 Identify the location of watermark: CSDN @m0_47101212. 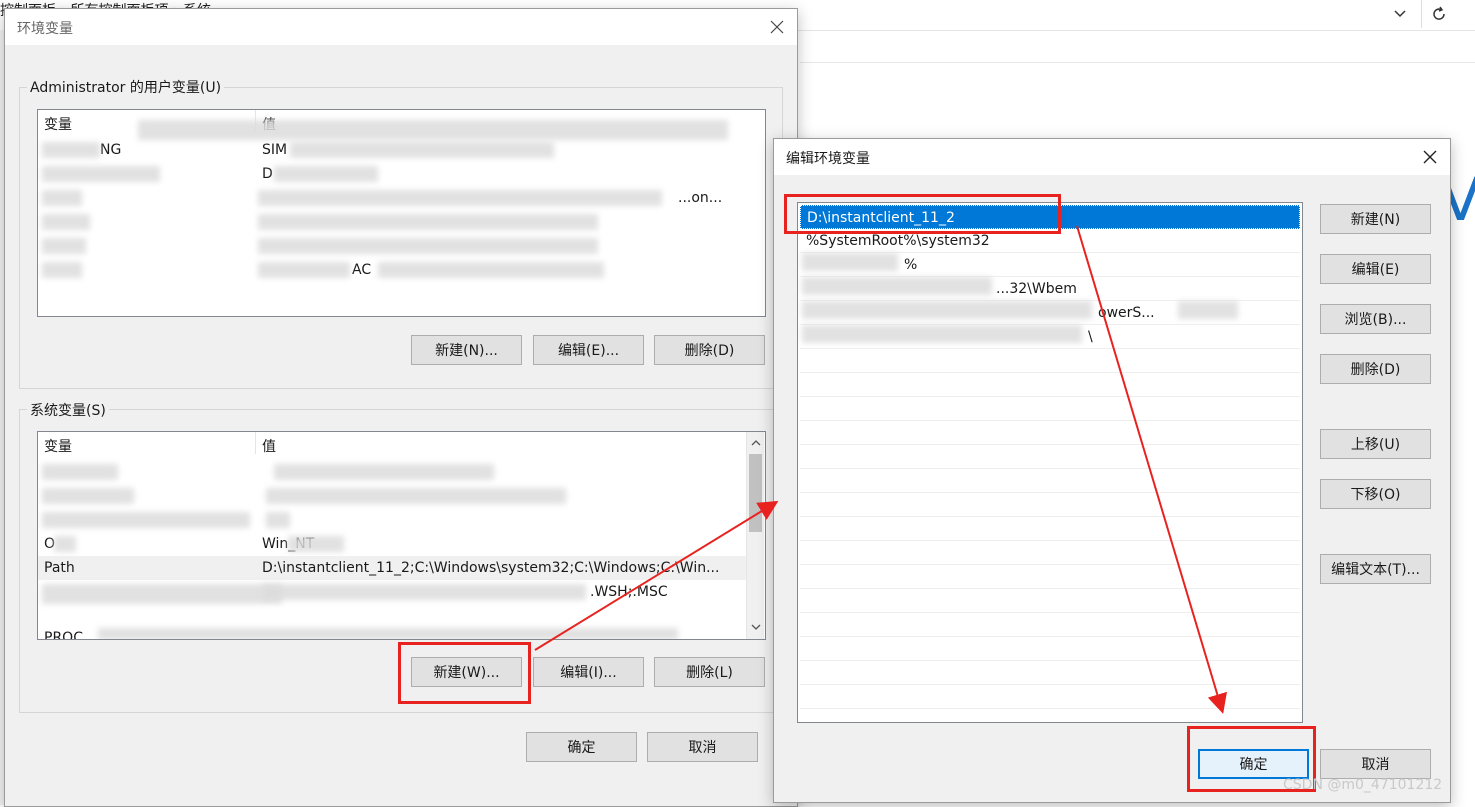
(1363, 785).